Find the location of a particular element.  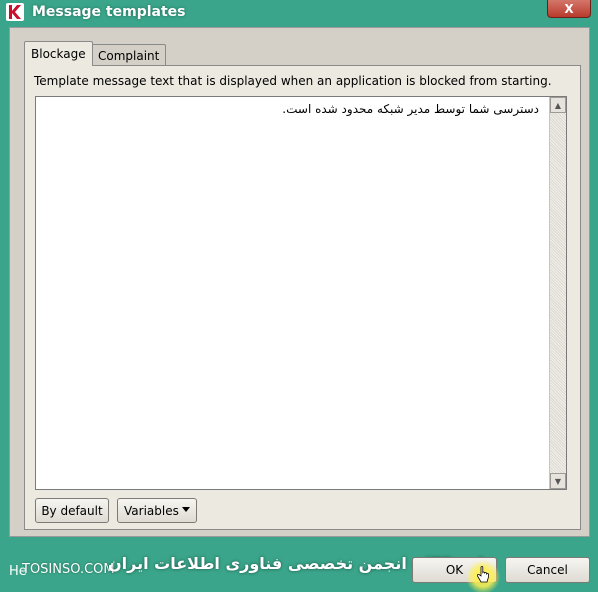

by-default-button: By default is located at coordinates (72, 510).